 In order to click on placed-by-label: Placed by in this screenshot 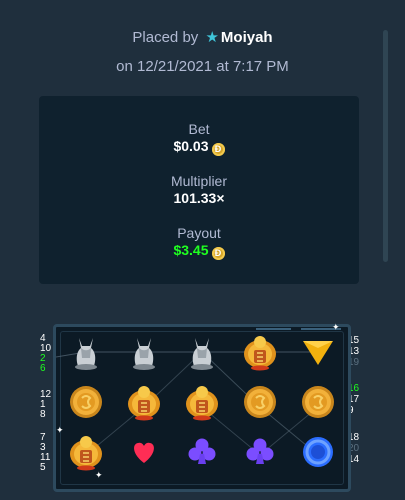, I will do `click(165, 37)`.